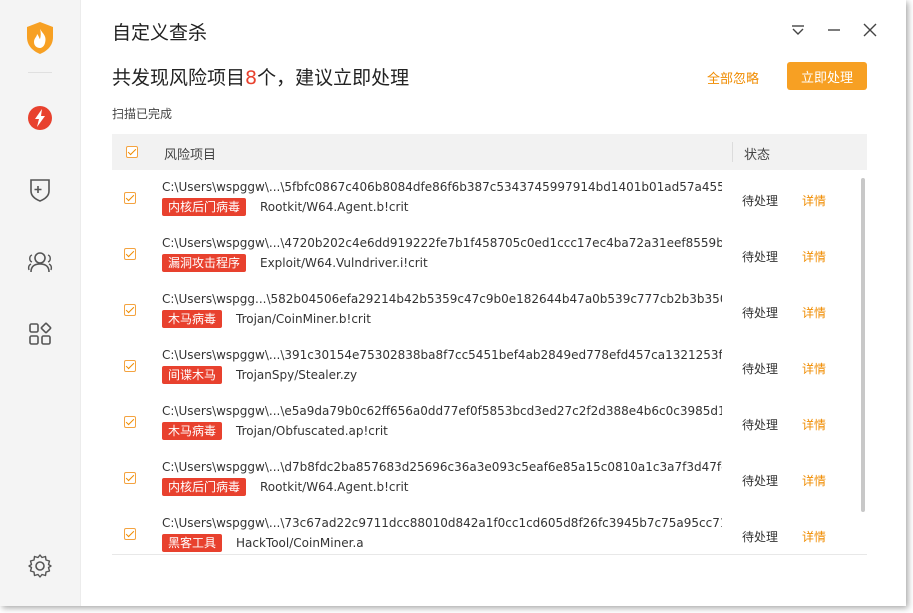 The image size is (913, 613). I want to click on table-header: 风险项目 状态, so click(489, 152).